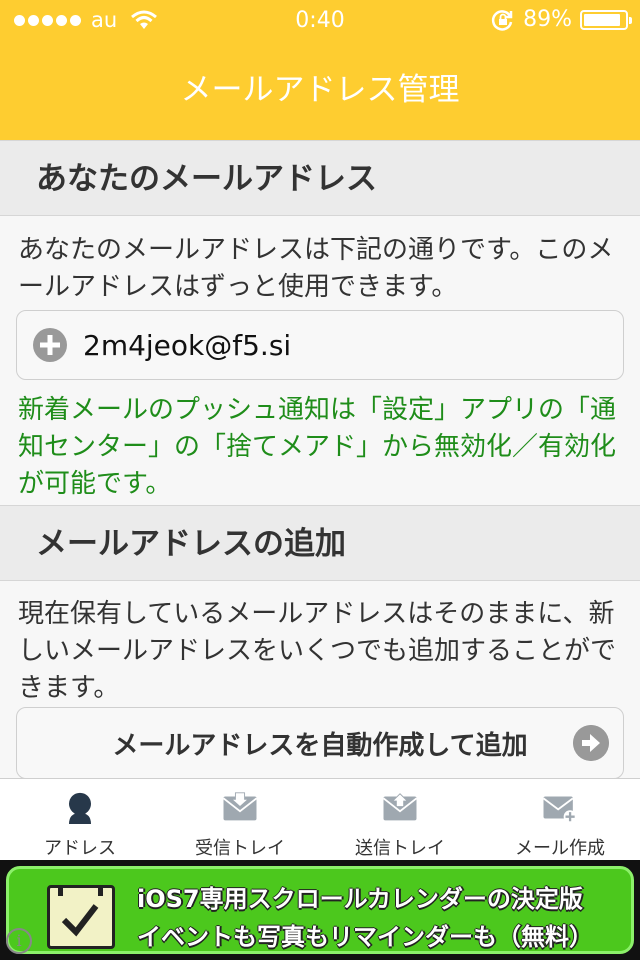 The width and height of the screenshot is (640, 960). I want to click on info-icon: i, so click(19, 941).